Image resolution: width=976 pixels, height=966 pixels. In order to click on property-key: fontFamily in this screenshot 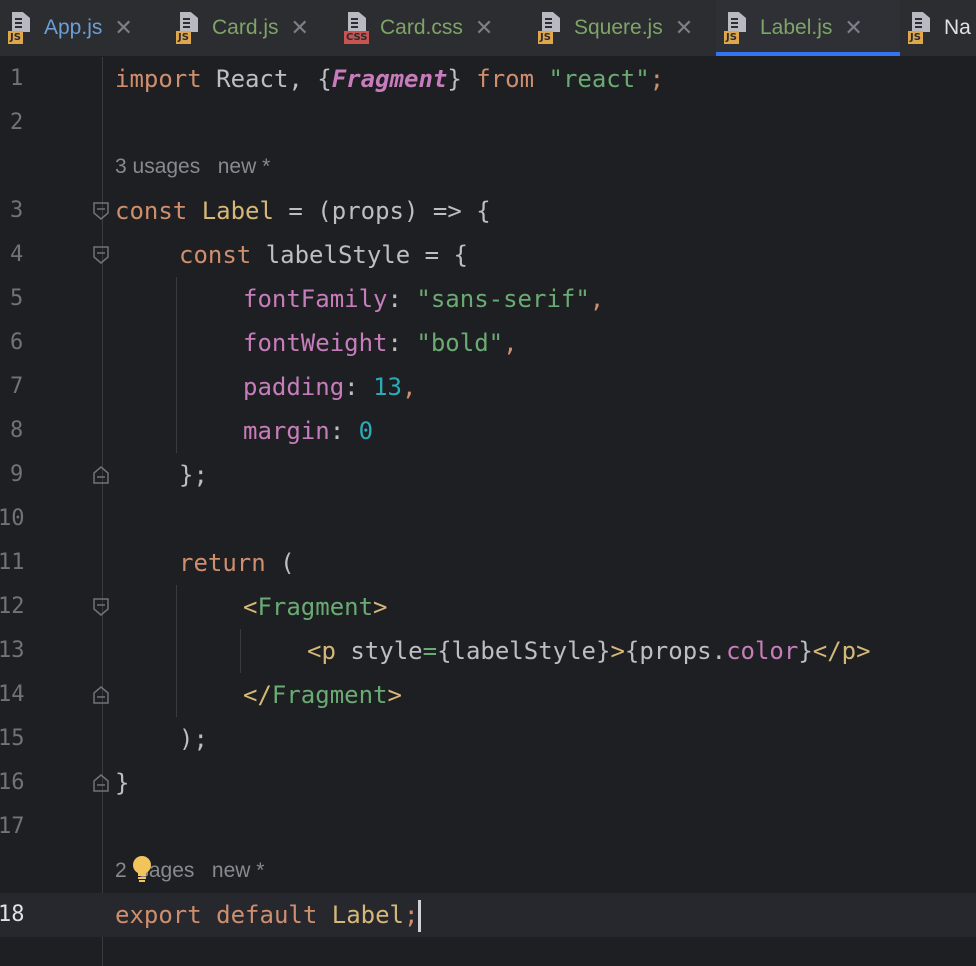, I will do `click(315, 299)`.